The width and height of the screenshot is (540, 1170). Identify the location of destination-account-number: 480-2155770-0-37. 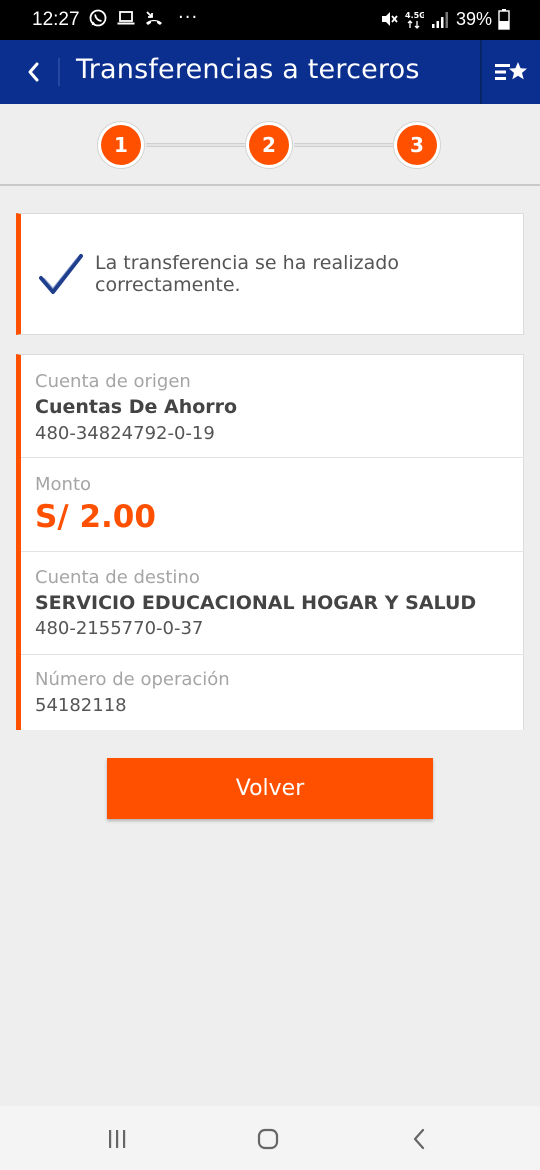
(119, 628).